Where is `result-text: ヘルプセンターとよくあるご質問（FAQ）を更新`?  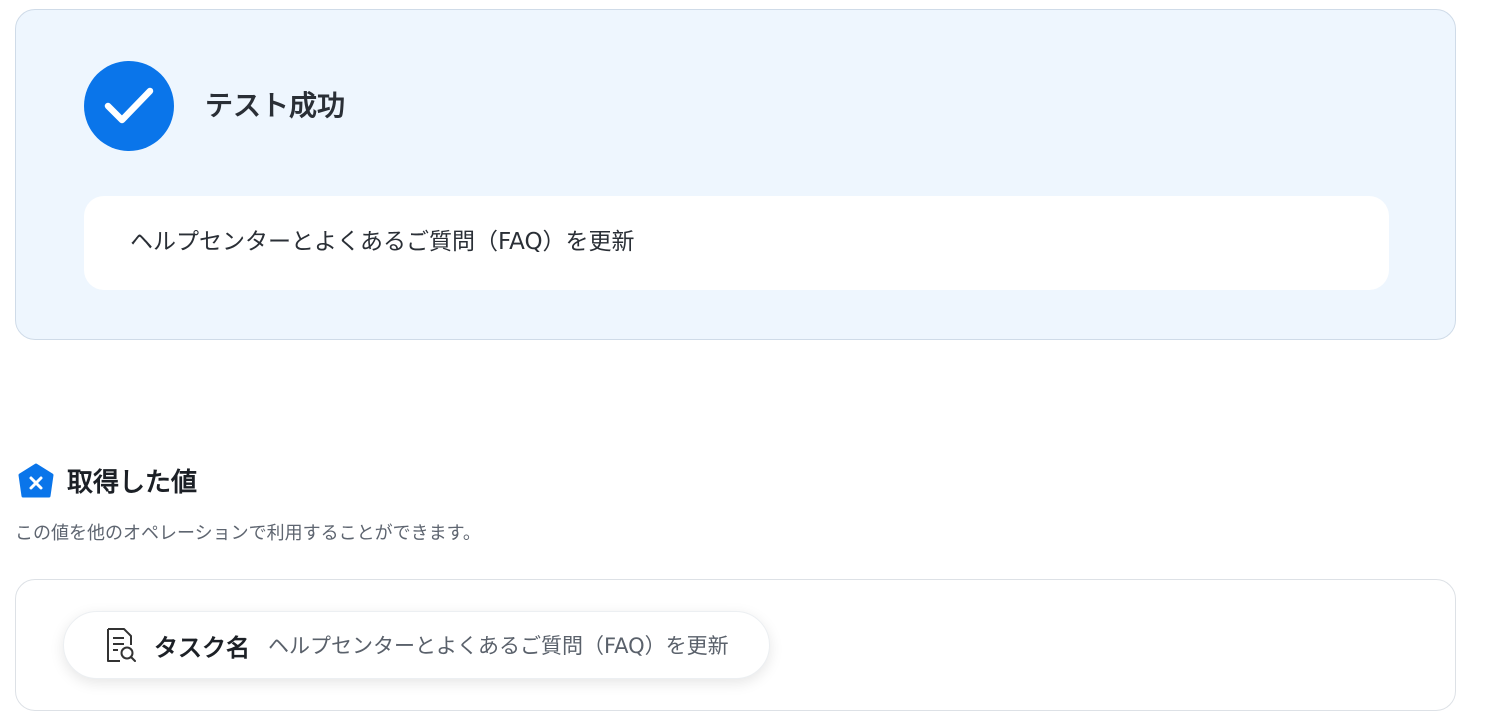 result-text: ヘルプセンターとよくあるご質問（FAQ）を更新 is located at coordinates (382, 242).